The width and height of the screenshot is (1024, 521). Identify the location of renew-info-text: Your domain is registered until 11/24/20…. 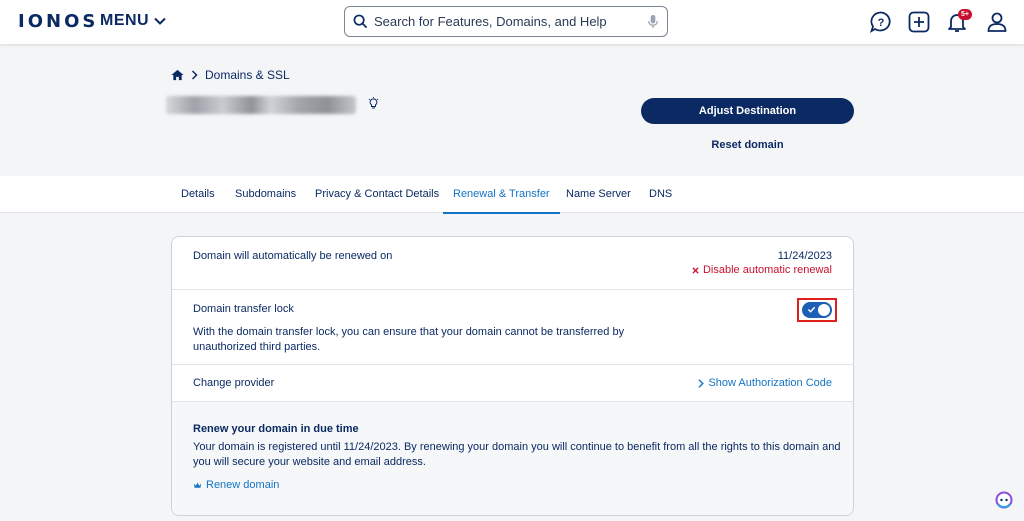
(517, 454).